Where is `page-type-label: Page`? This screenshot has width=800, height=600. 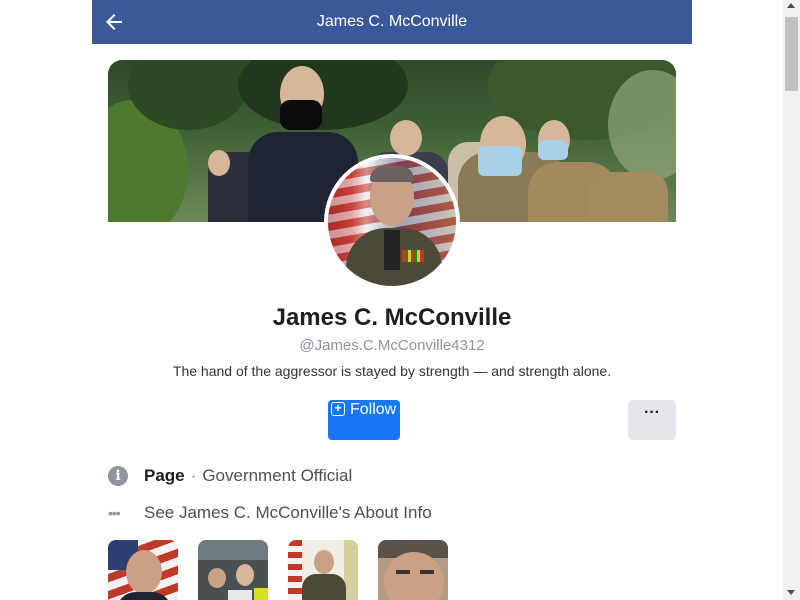
page-type-label: Page is located at coordinates (164, 475).